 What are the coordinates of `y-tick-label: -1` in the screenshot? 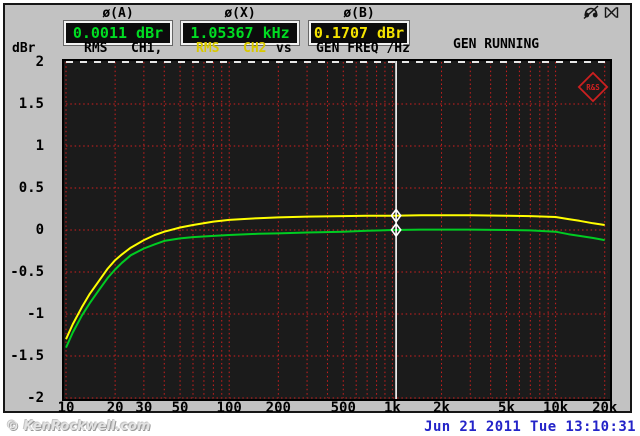 It's located at (35, 314).